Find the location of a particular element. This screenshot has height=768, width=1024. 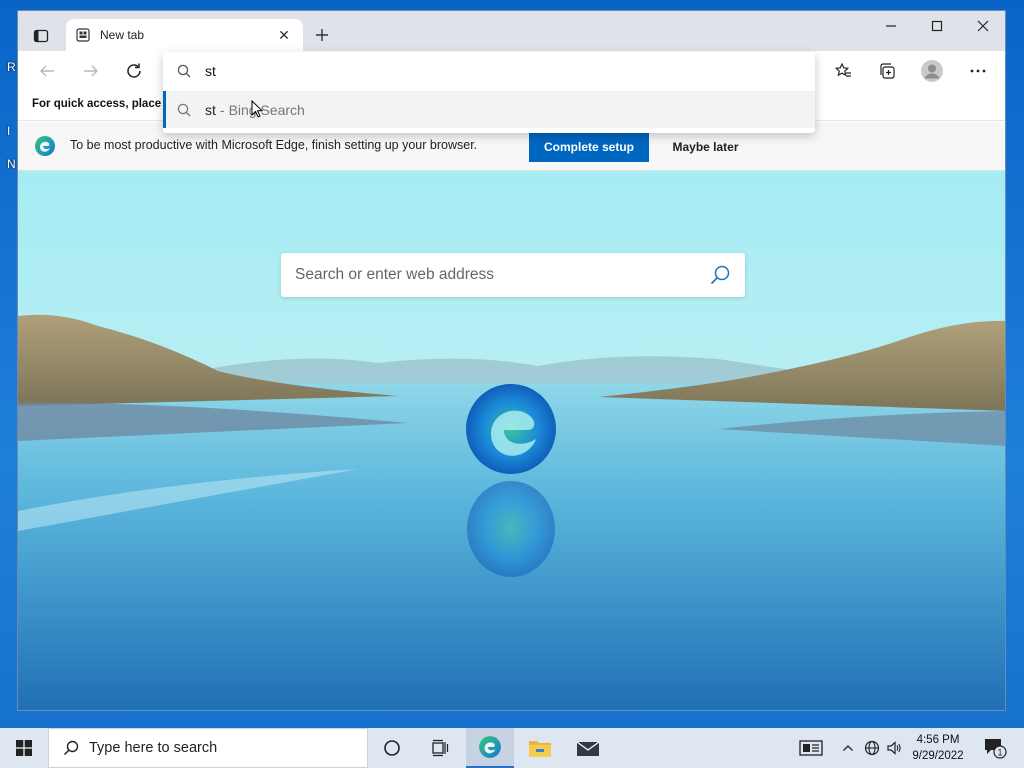

task-view-button is located at coordinates (440, 748).